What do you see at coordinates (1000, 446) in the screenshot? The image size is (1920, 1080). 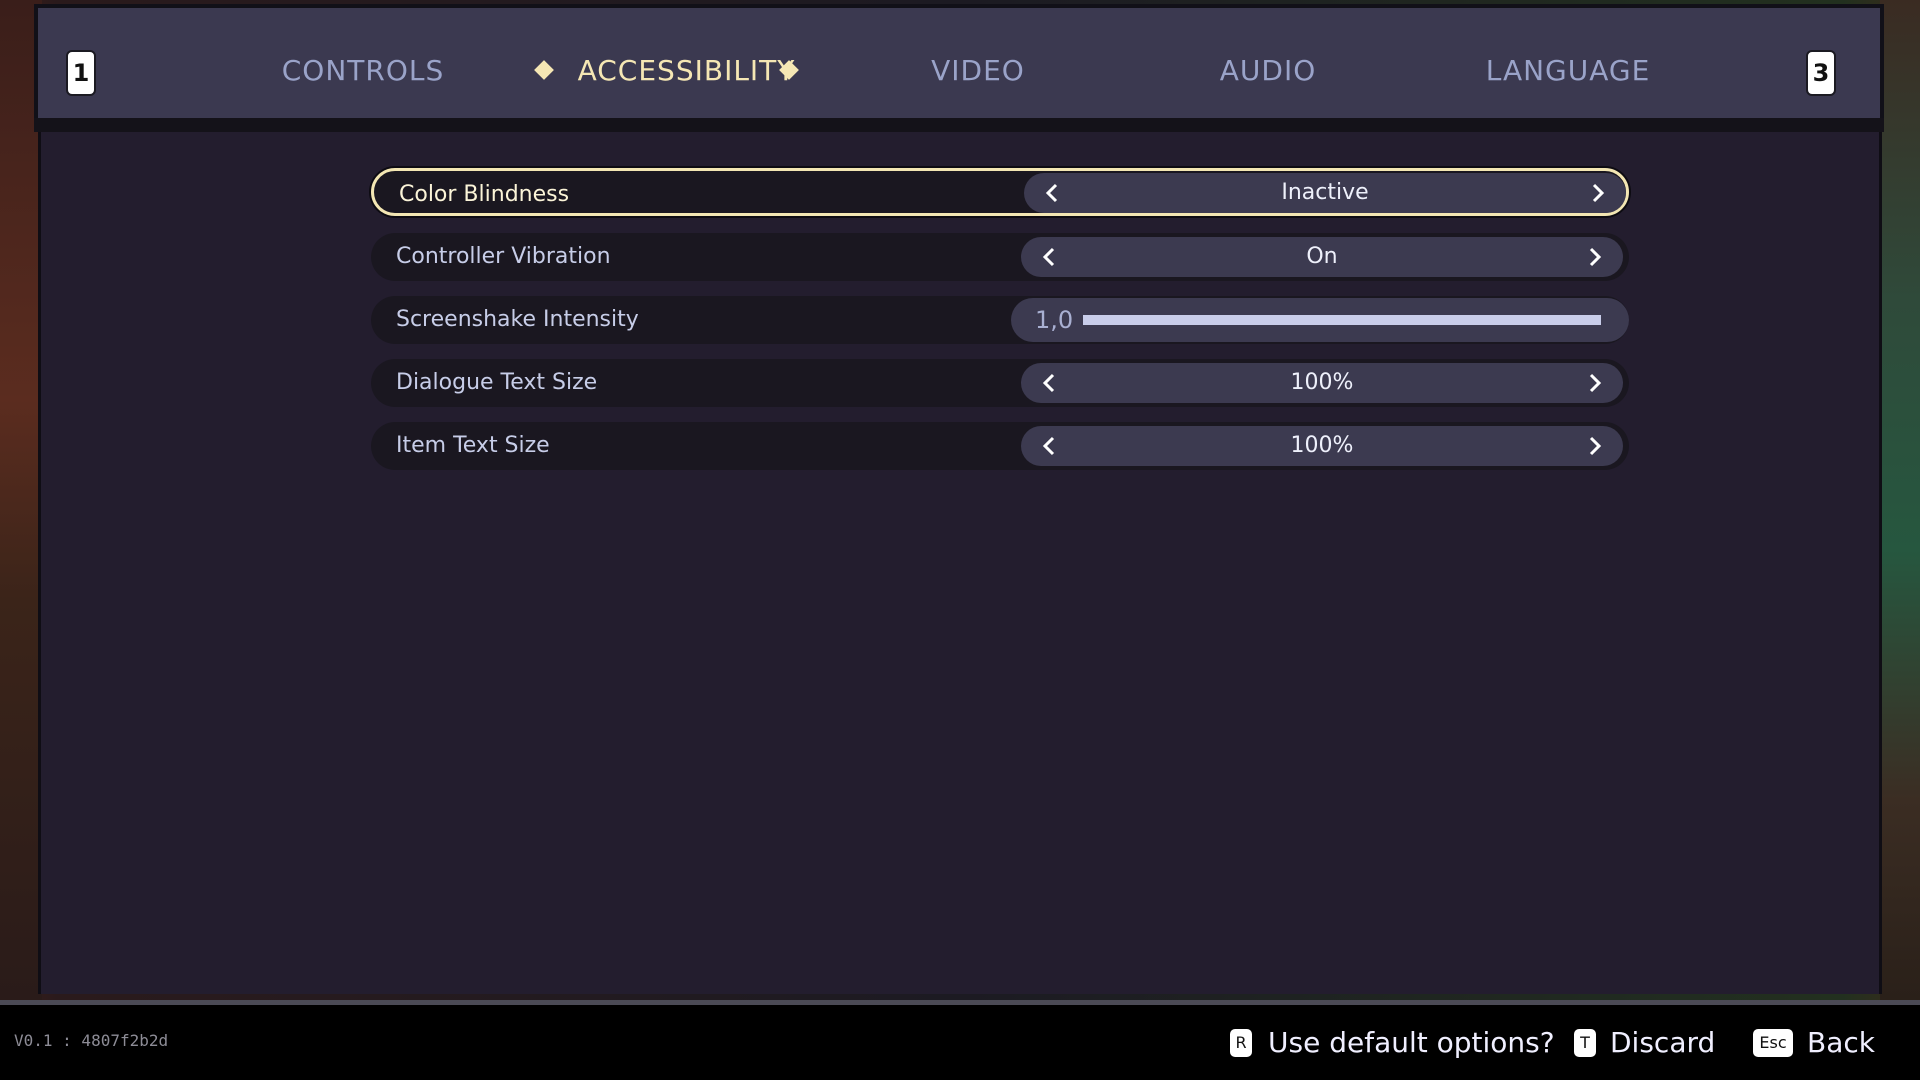 I see `setting-item-text-size: Item Text Size 100%` at bounding box center [1000, 446].